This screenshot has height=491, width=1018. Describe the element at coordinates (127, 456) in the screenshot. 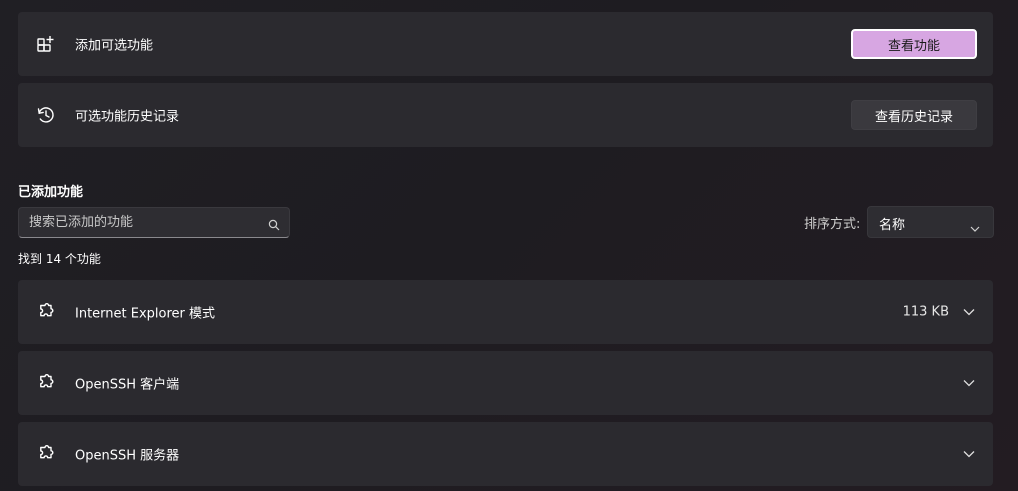

I see `feature-name: OpenSSH 服务器` at that location.